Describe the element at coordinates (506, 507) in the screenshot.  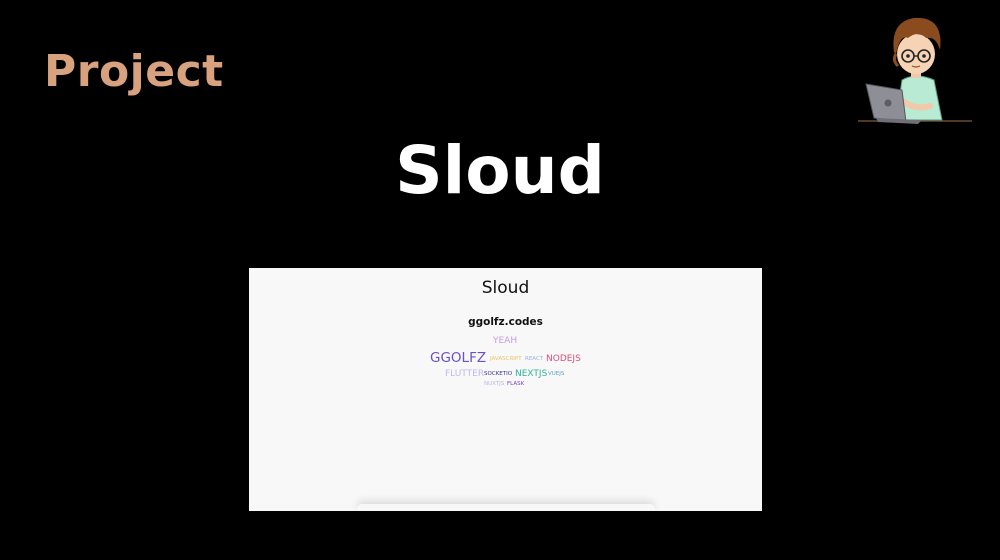
I see `preview-footer-shadow` at that location.